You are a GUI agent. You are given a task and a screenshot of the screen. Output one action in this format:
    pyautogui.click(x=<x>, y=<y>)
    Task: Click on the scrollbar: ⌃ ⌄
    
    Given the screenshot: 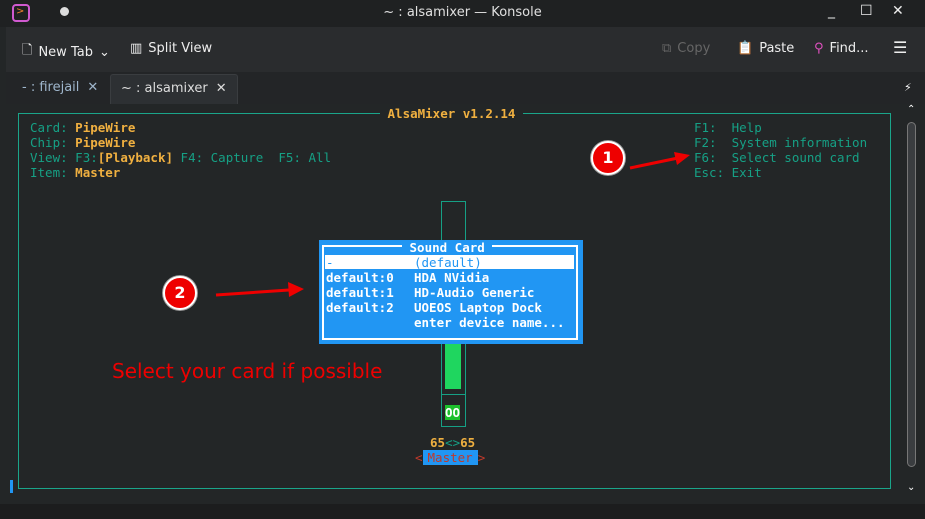 What is the action you would take?
    pyautogui.click(x=912, y=304)
    